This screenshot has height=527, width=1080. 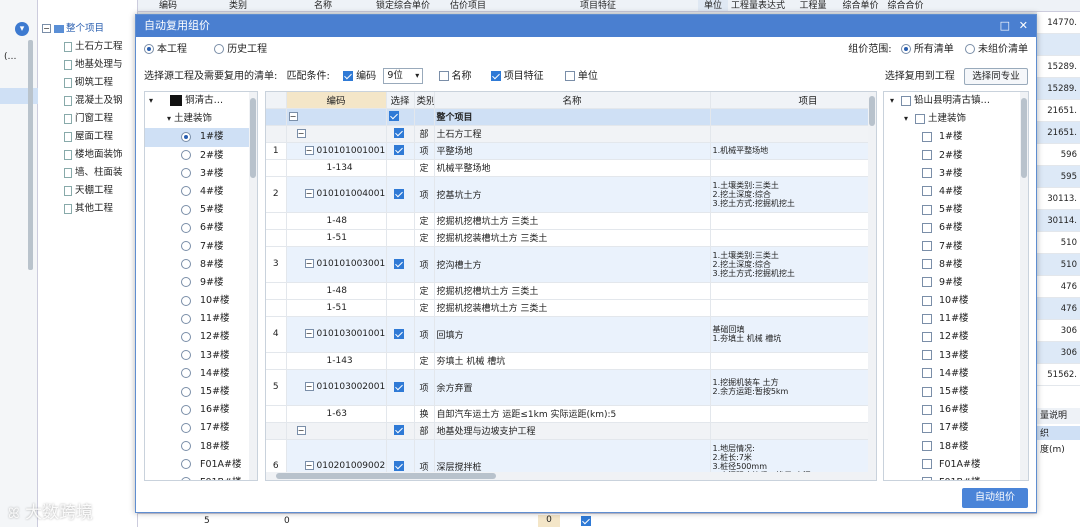 I want to click on column-header, so click(x=276, y=100).